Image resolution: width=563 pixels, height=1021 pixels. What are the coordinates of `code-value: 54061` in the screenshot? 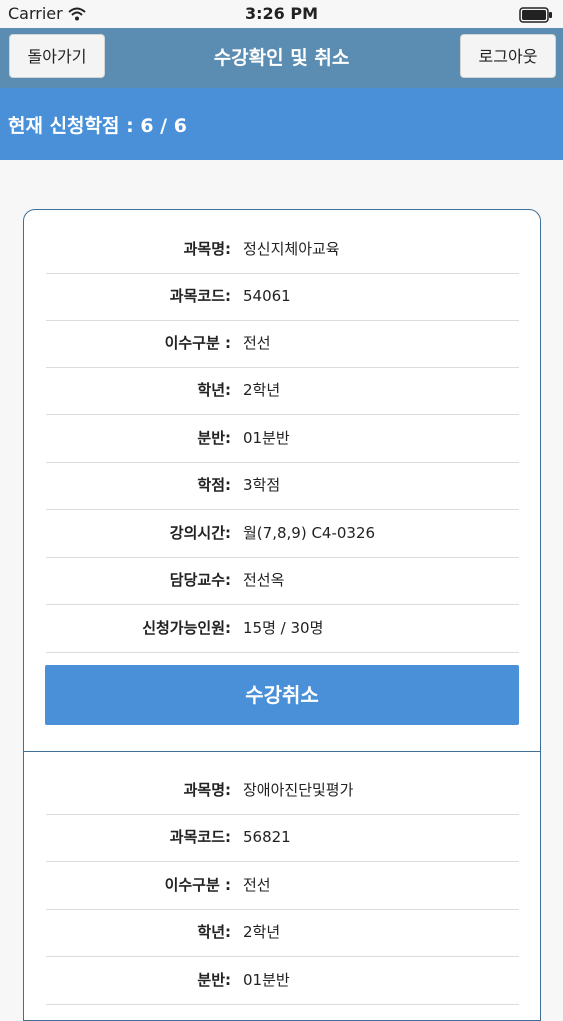 It's located at (267, 296).